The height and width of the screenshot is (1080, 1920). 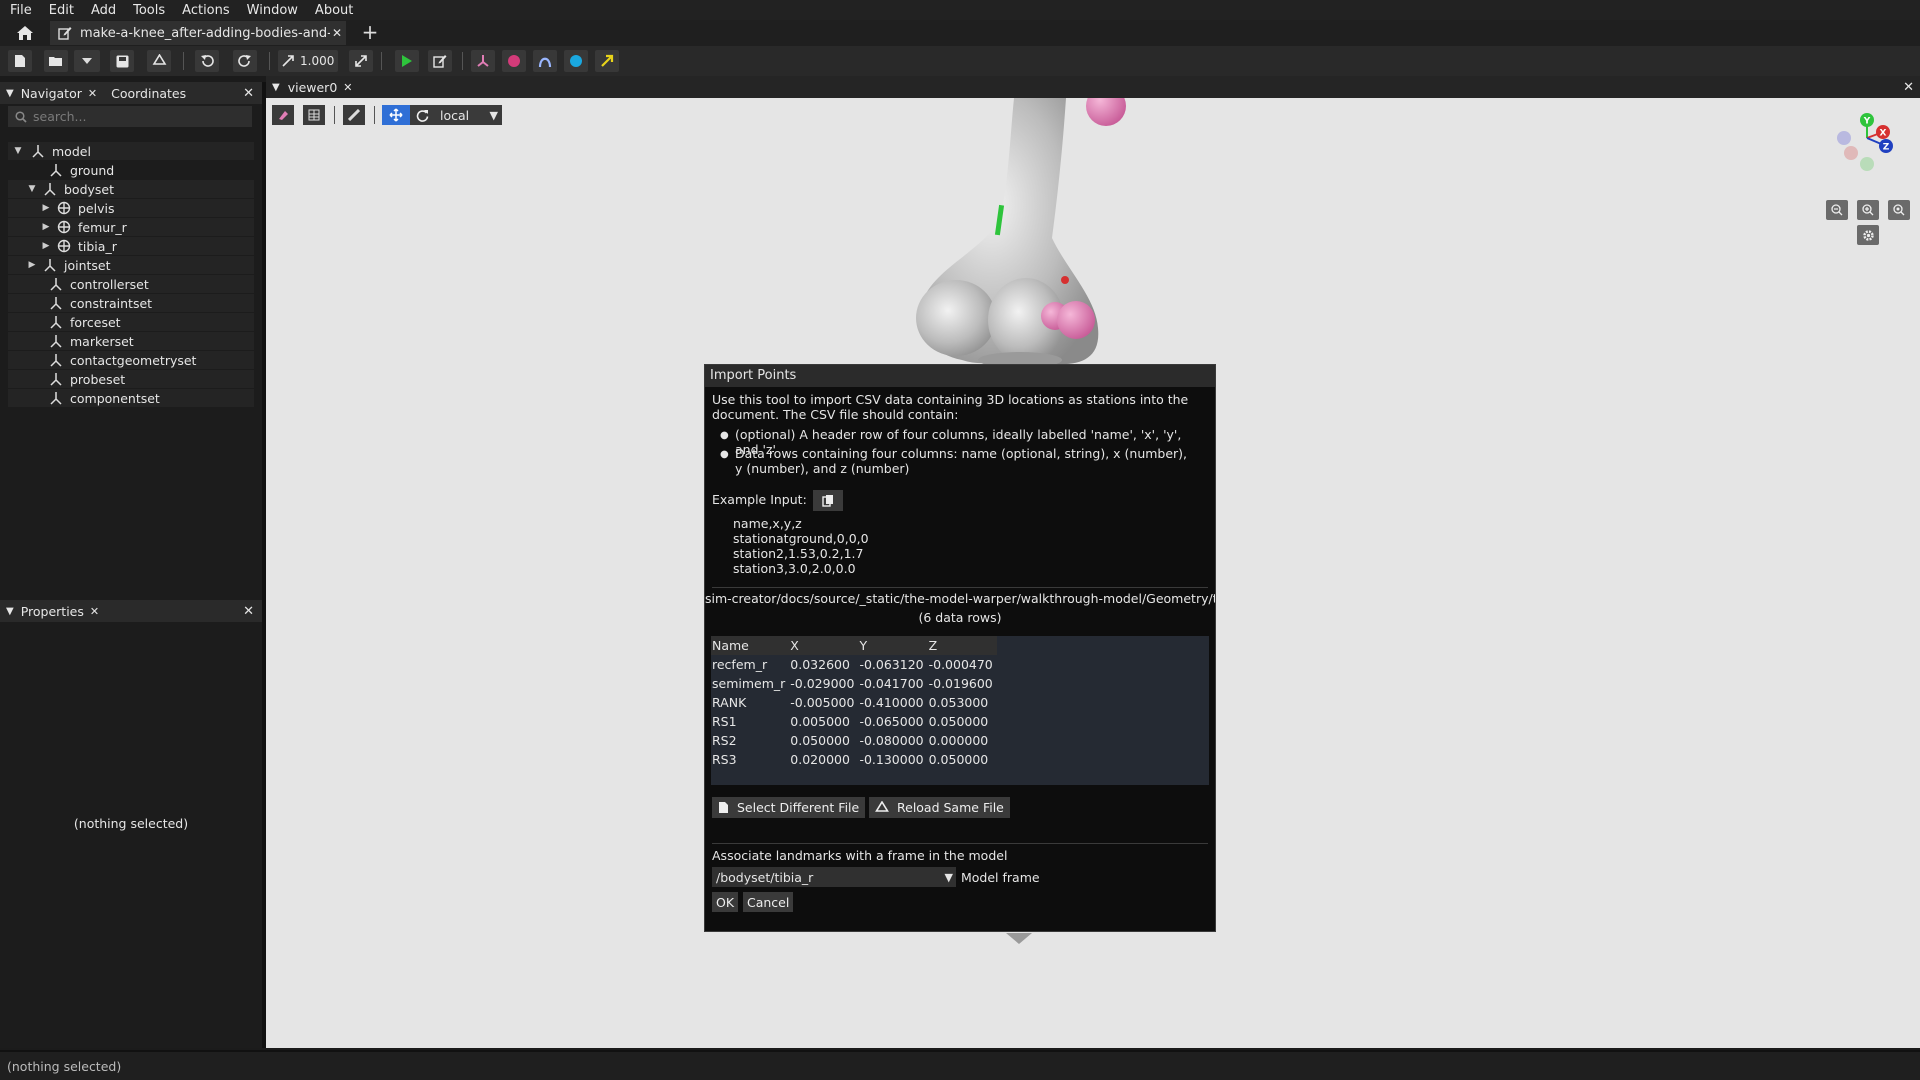 I want to click on tree-item-probeset: probeset, so click(x=131, y=379).